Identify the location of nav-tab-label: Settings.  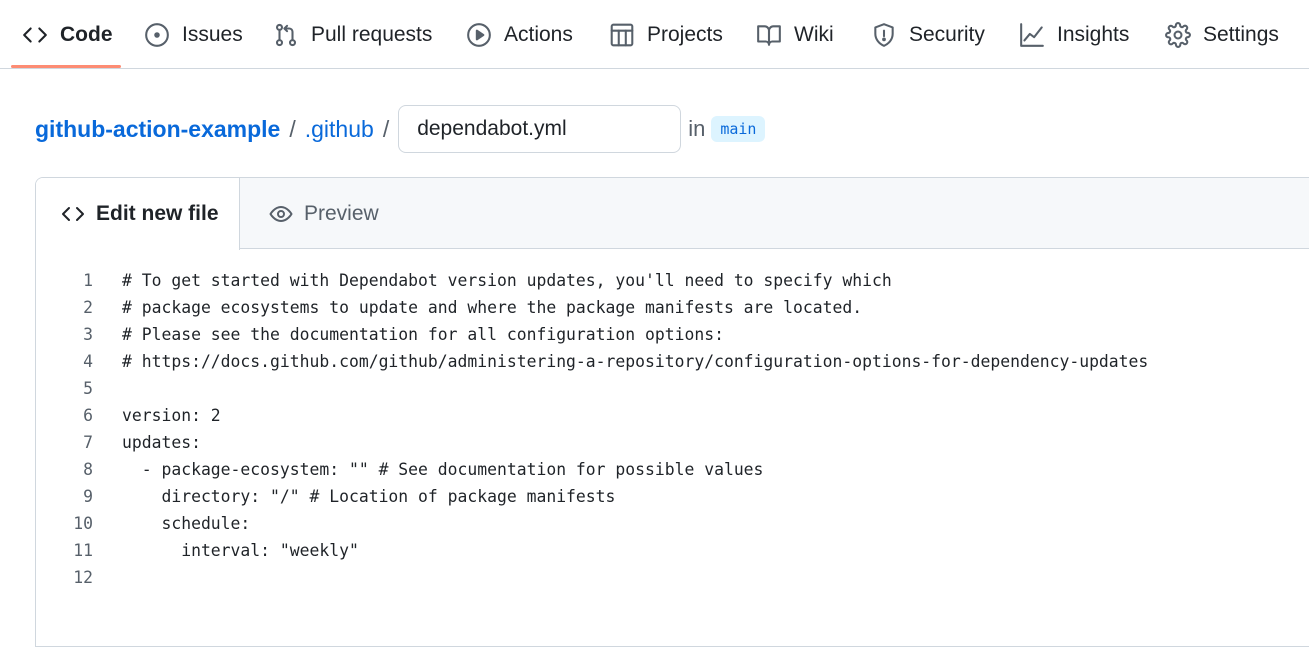
(1241, 34).